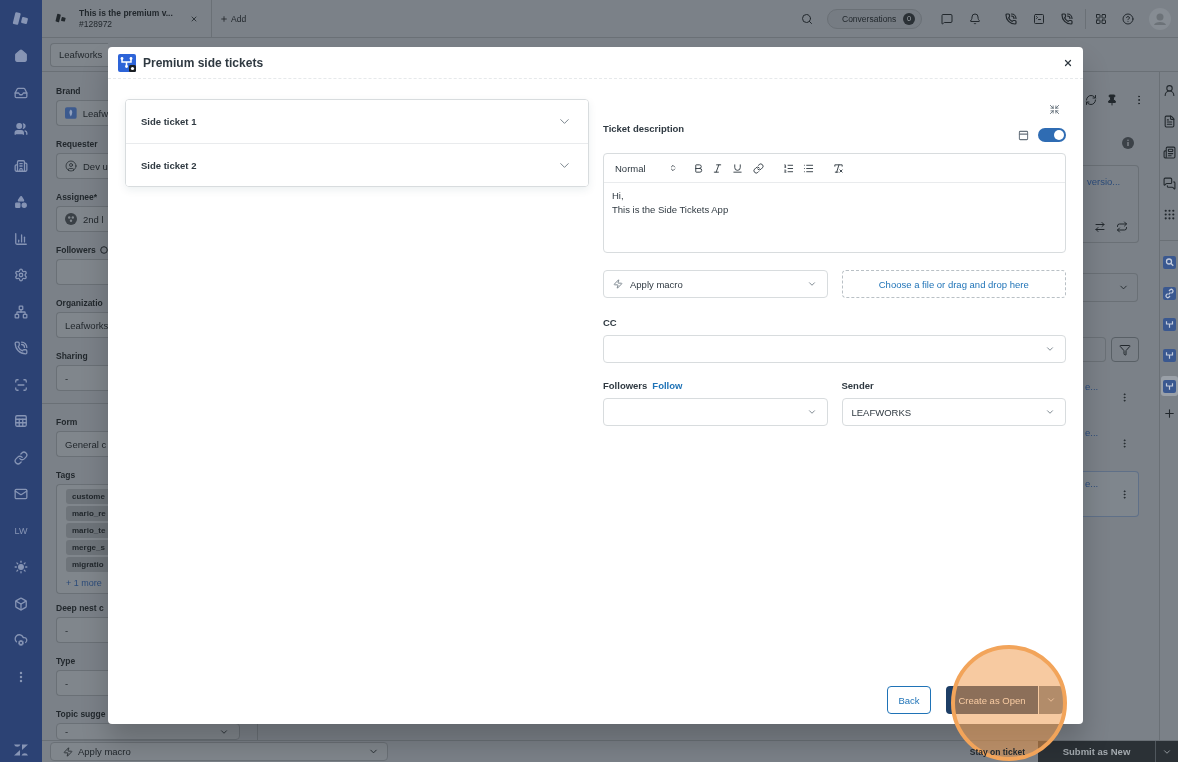 The width and height of the screenshot is (1178, 762). Describe the element at coordinates (79, 54) in the screenshot. I see `workspace-tab: Leafworks` at that location.